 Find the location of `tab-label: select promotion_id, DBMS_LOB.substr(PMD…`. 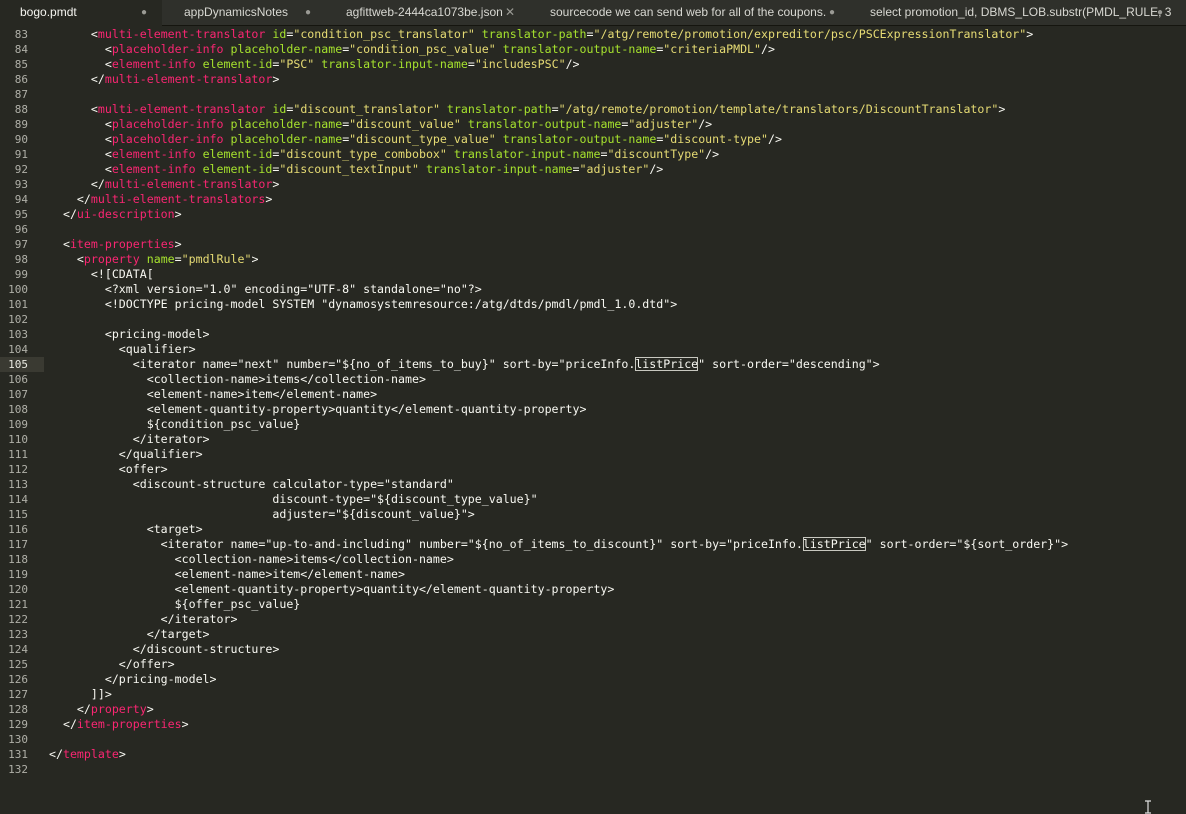

tab-label: select promotion_id, DBMS_LOB.substr(PMD… is located at coordinates (1021, 12).